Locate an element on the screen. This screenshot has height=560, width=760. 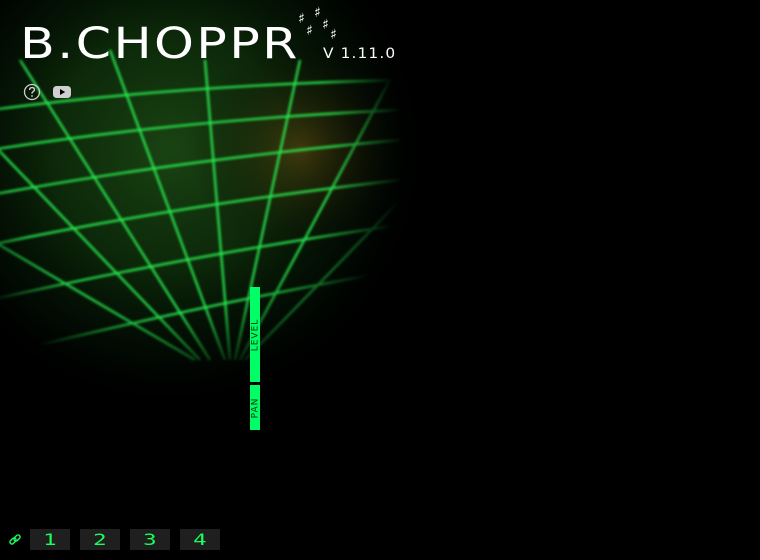
level-slider-label: LEVEL is located at coordinates (255, 334).